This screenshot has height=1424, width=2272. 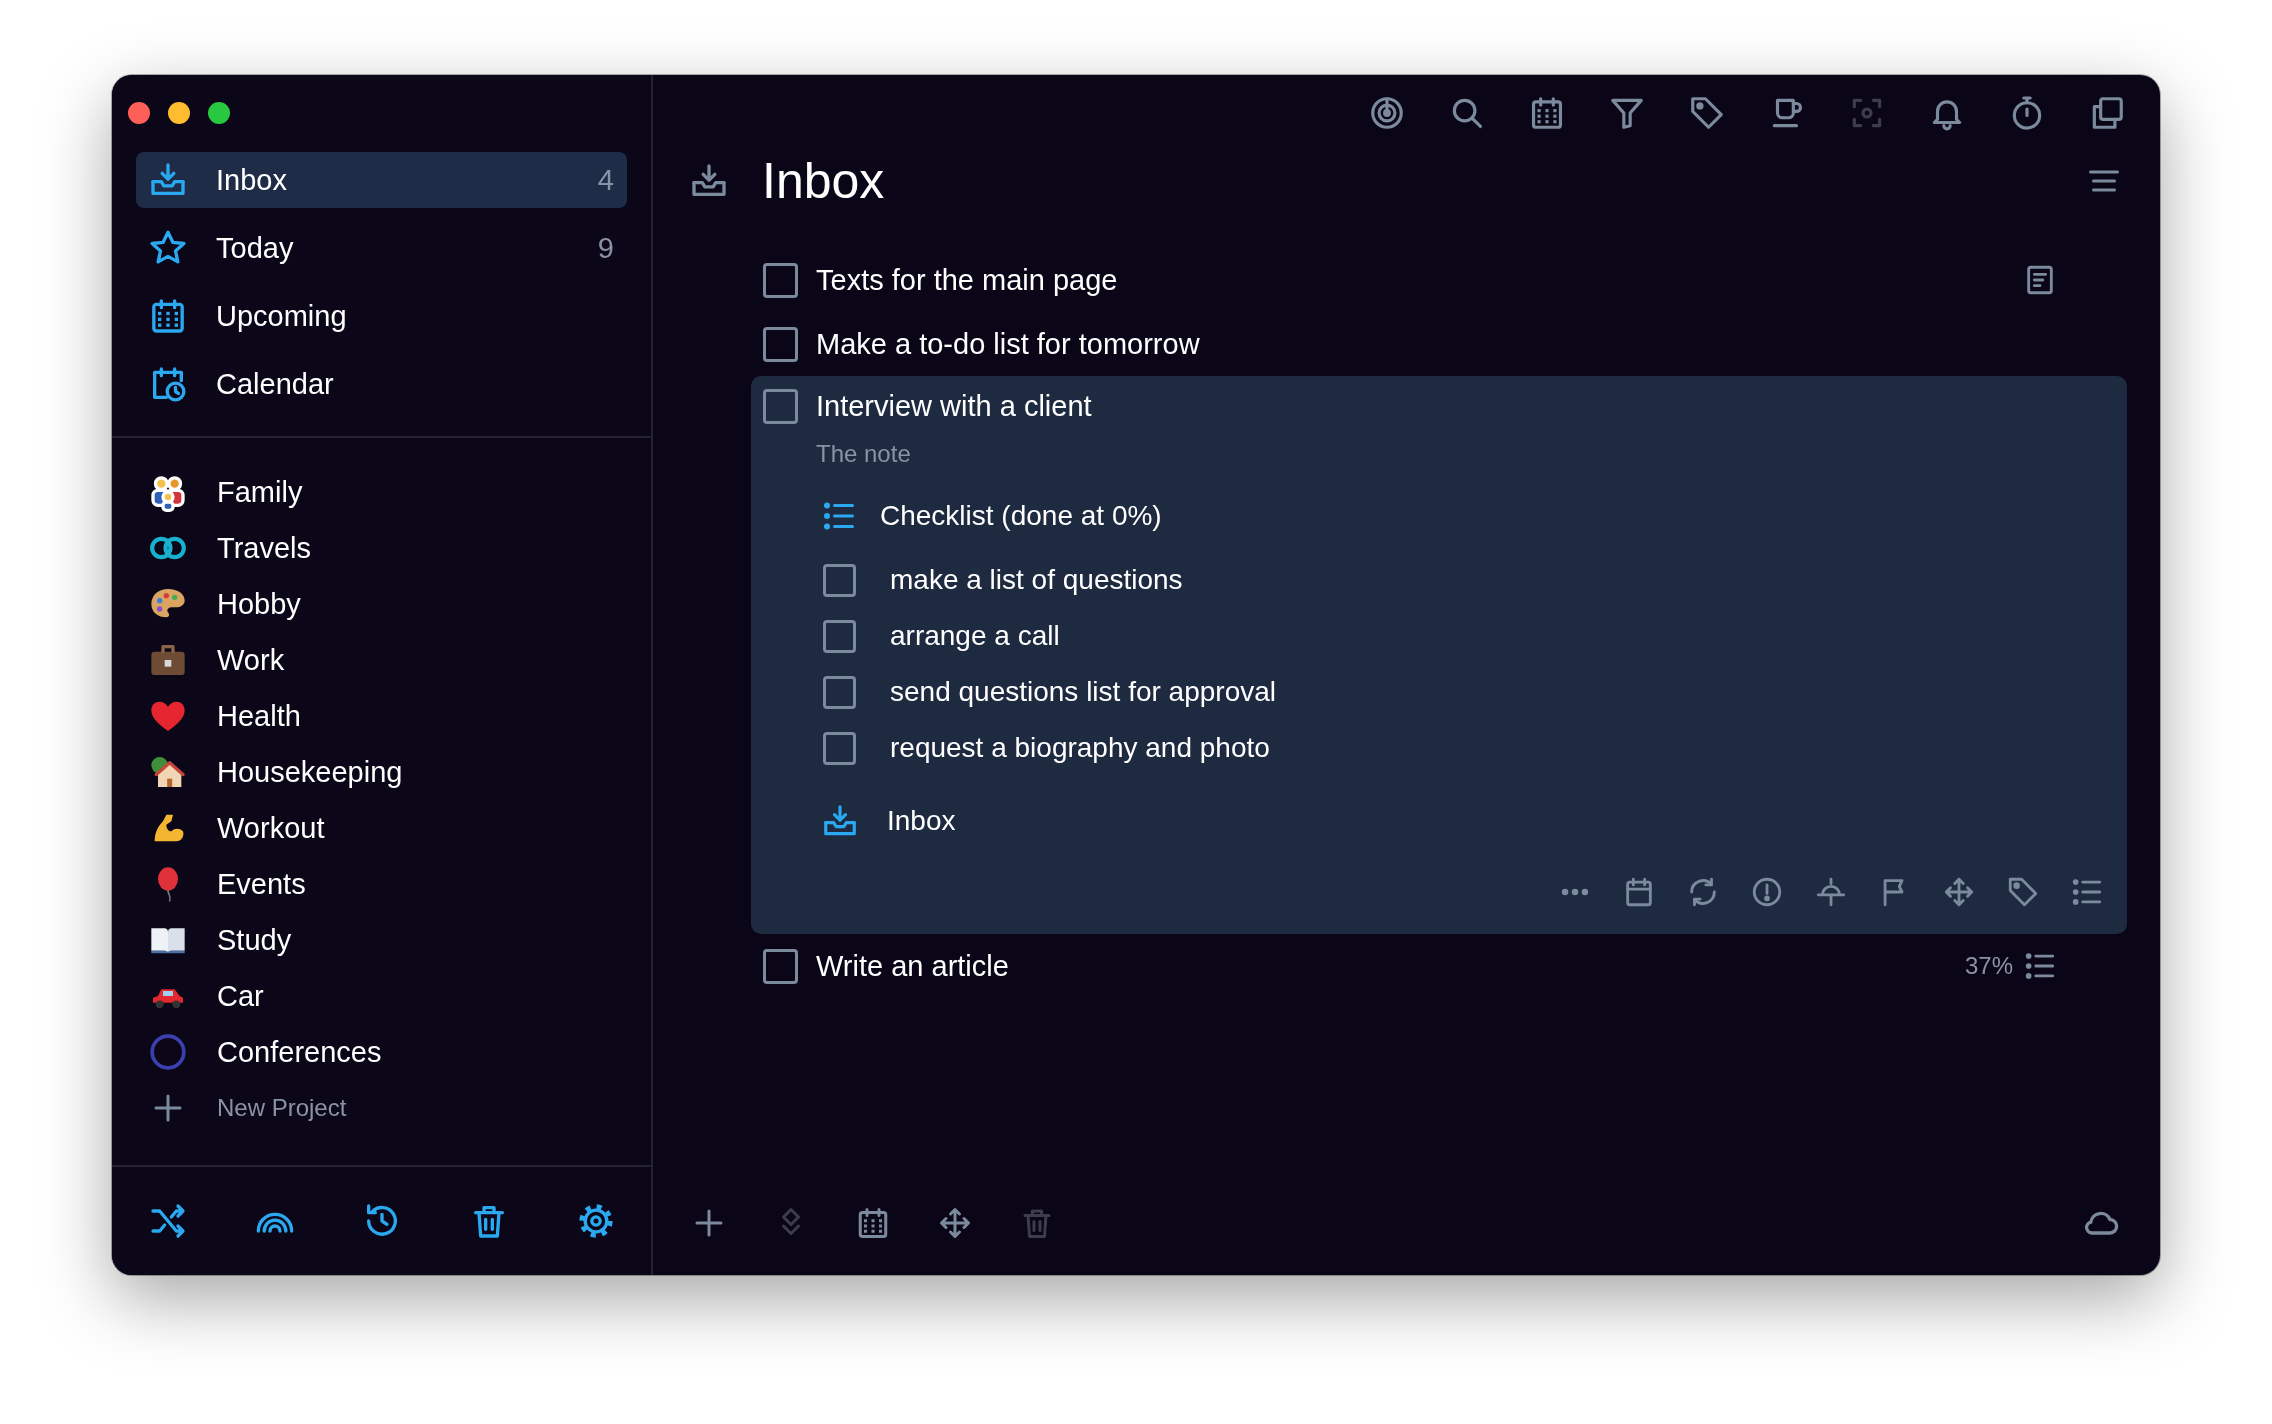 I want to click on sidebar-item: Today 9, so click(x=381, y=248).